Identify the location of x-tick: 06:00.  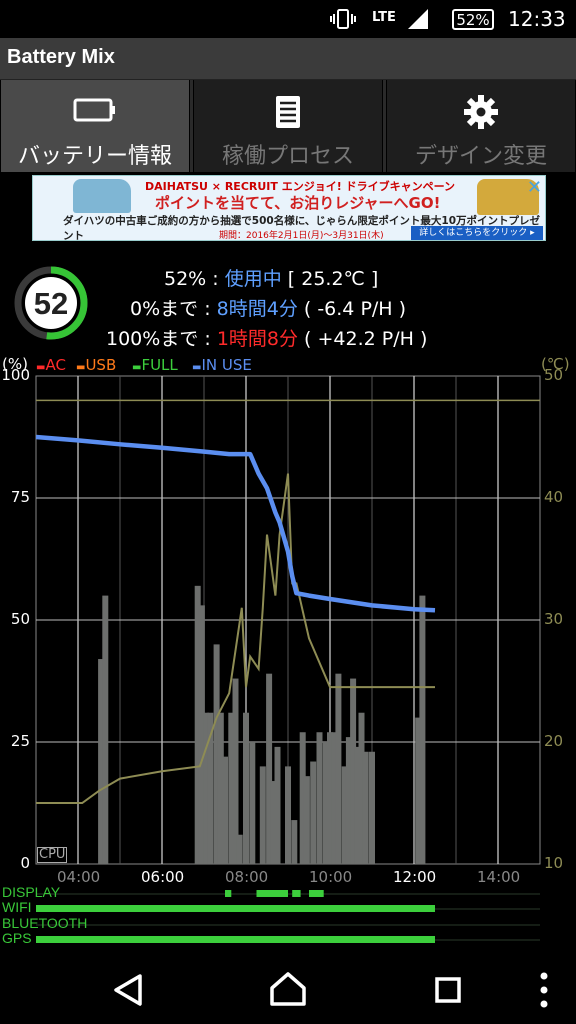
(163, 877).